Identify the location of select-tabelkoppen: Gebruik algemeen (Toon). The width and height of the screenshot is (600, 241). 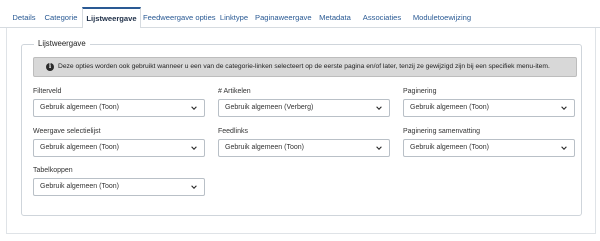
(119, 187).